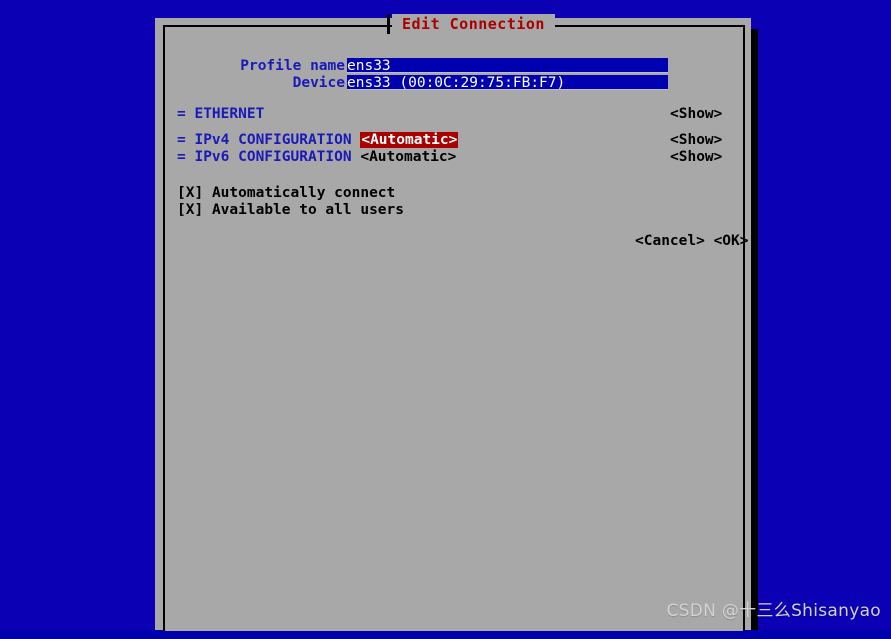 This screenshot has width=891, height=639. I want to click on section-row-ipv4: = IPv4 CONFIGURATION <Automatic>, so click(318, 140).